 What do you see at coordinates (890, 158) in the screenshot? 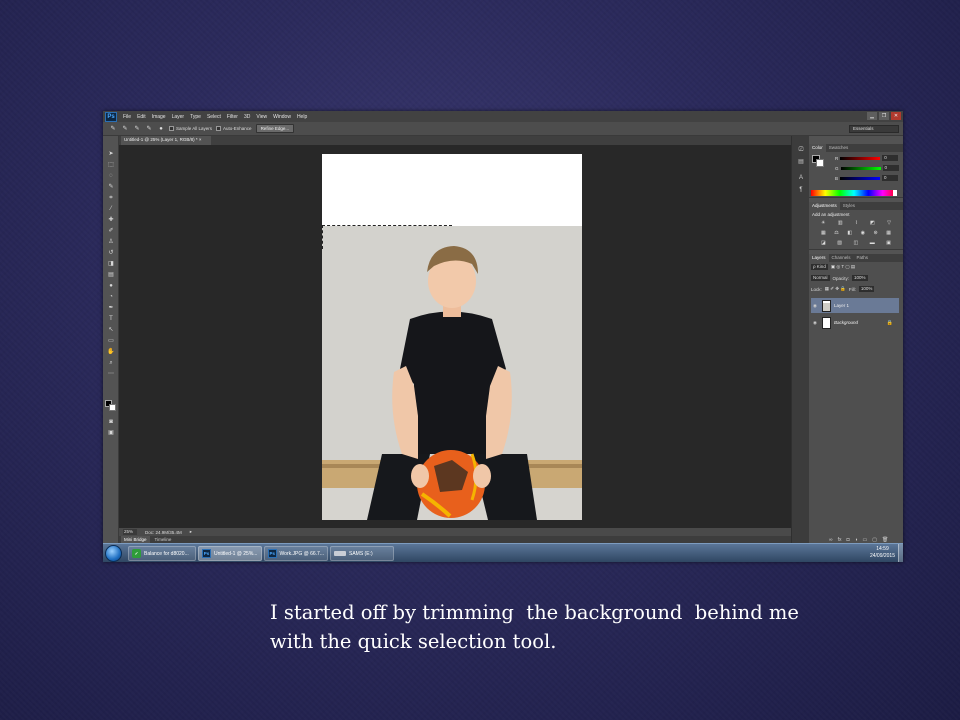
I see `red-value-field: 0` at bounding box center [890, 158].